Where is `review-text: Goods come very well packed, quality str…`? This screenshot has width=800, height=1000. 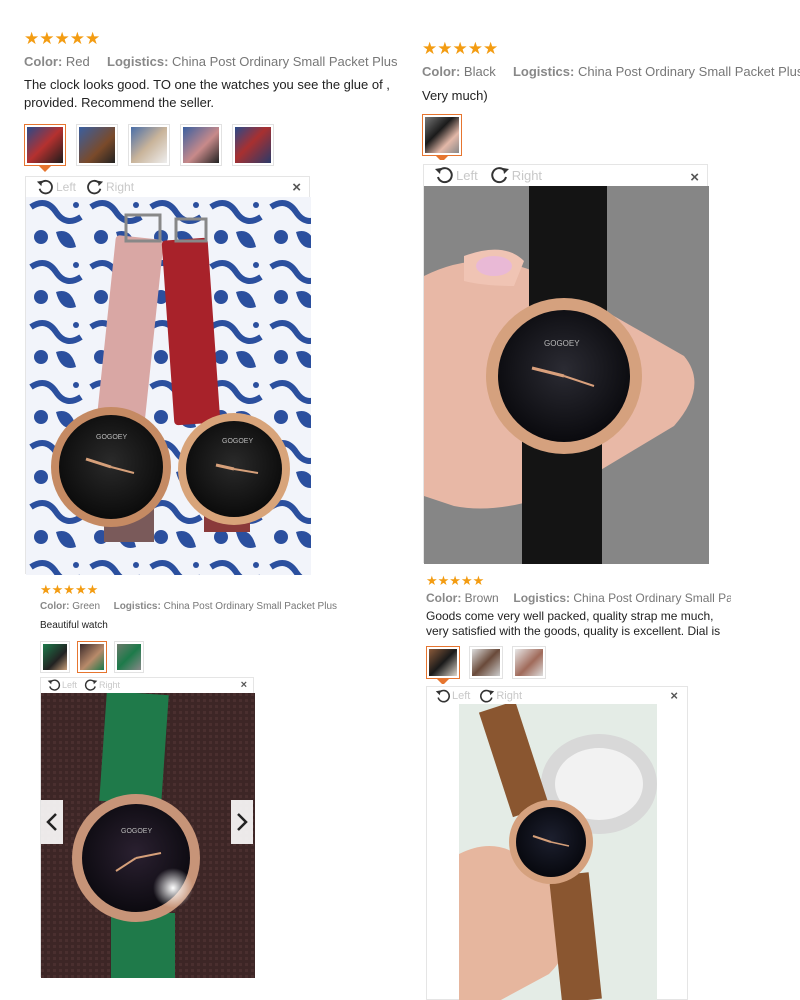 review-text: Goods come very well packed, quality str… is located at coordinates (573, 623).